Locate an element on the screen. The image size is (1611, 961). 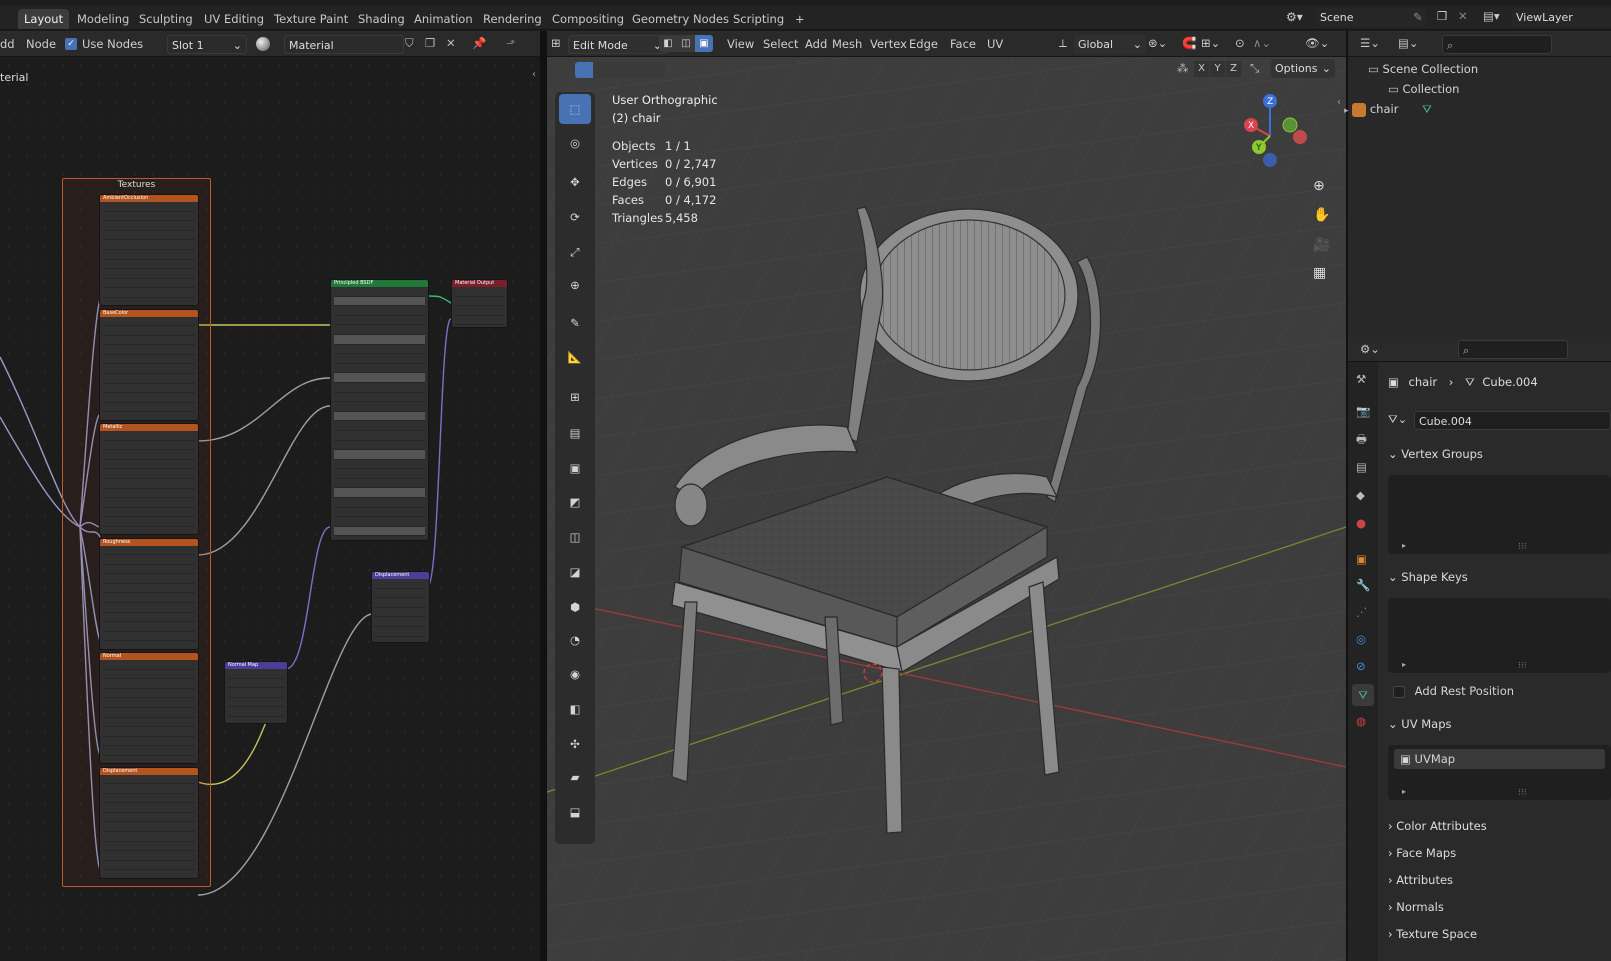
mode-dropdown: Edit Mode ⌄ is located at coordinates (617, 44).